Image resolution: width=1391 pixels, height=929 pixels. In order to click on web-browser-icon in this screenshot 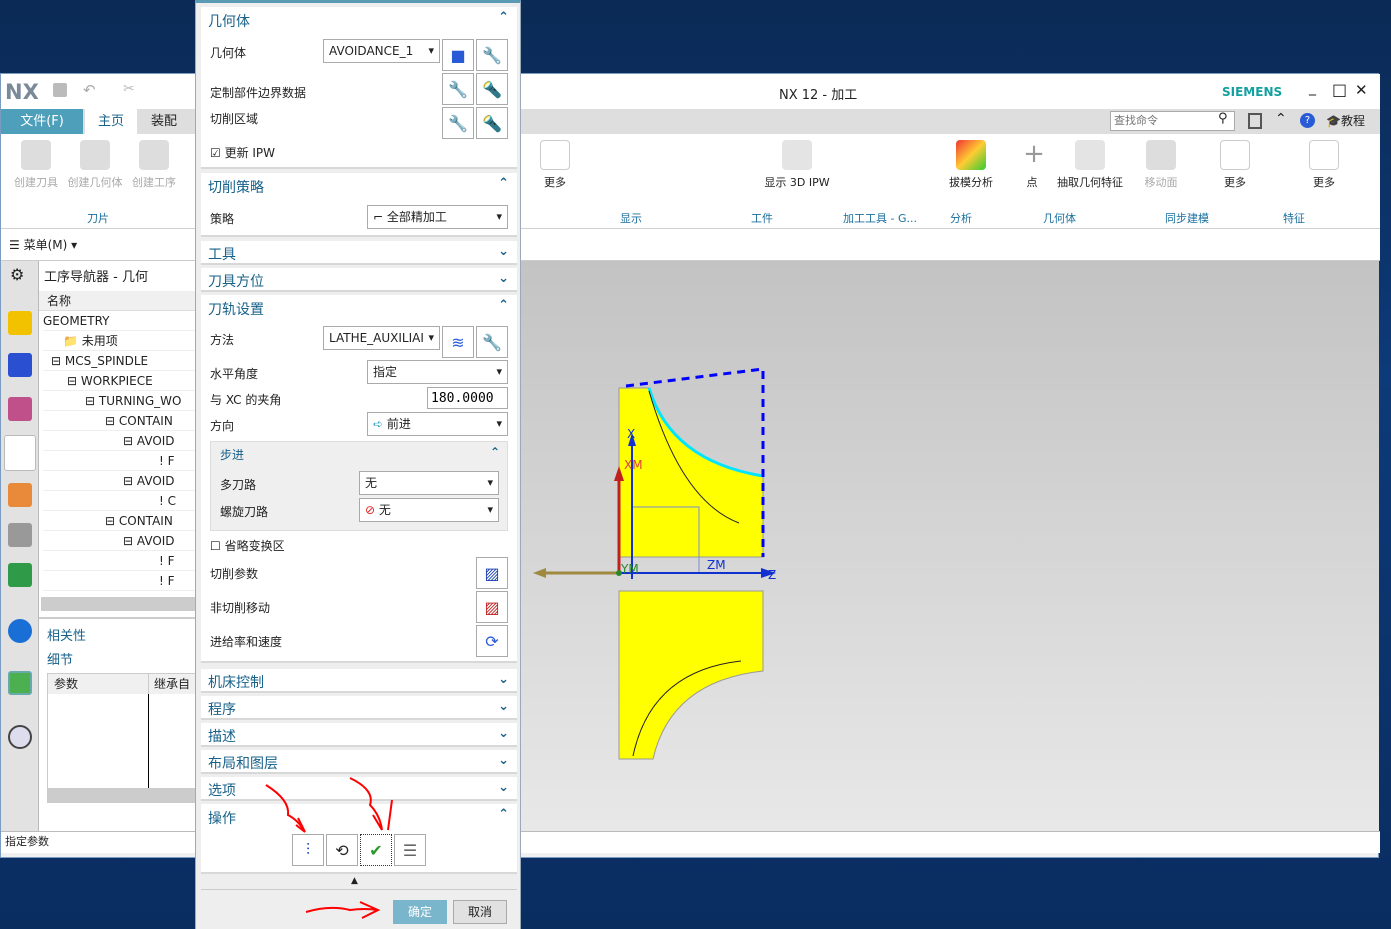, I will do `click(20, 683)`.